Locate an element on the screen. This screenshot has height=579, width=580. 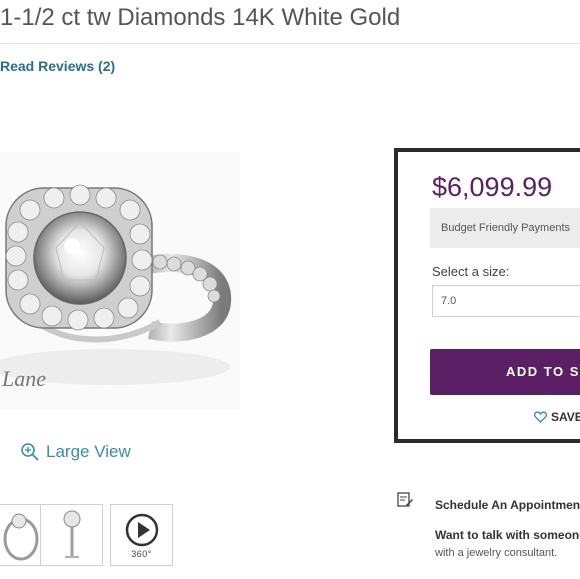
thumbnail-360: 360° is located at coordinates (141, 535).